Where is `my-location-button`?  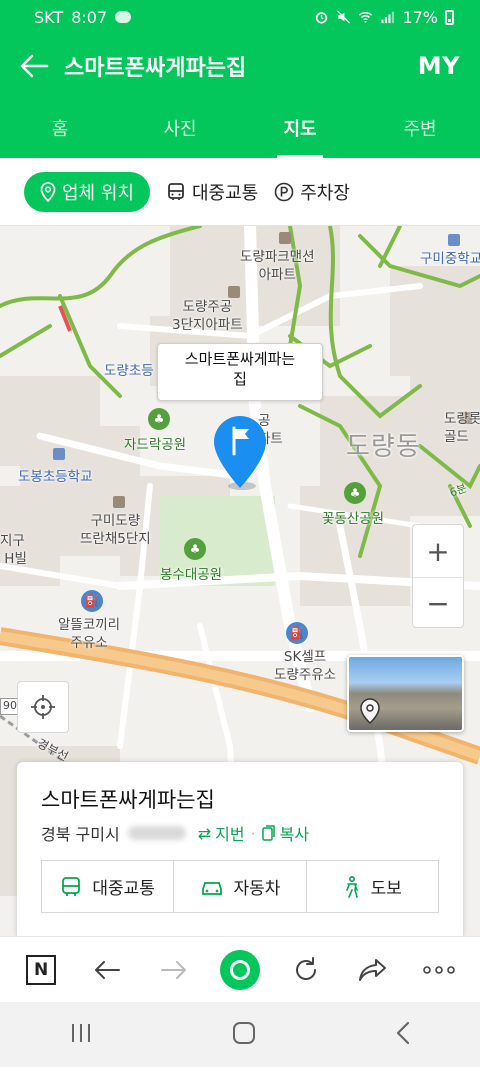 my-location-button is located at coordinates (43, 707).